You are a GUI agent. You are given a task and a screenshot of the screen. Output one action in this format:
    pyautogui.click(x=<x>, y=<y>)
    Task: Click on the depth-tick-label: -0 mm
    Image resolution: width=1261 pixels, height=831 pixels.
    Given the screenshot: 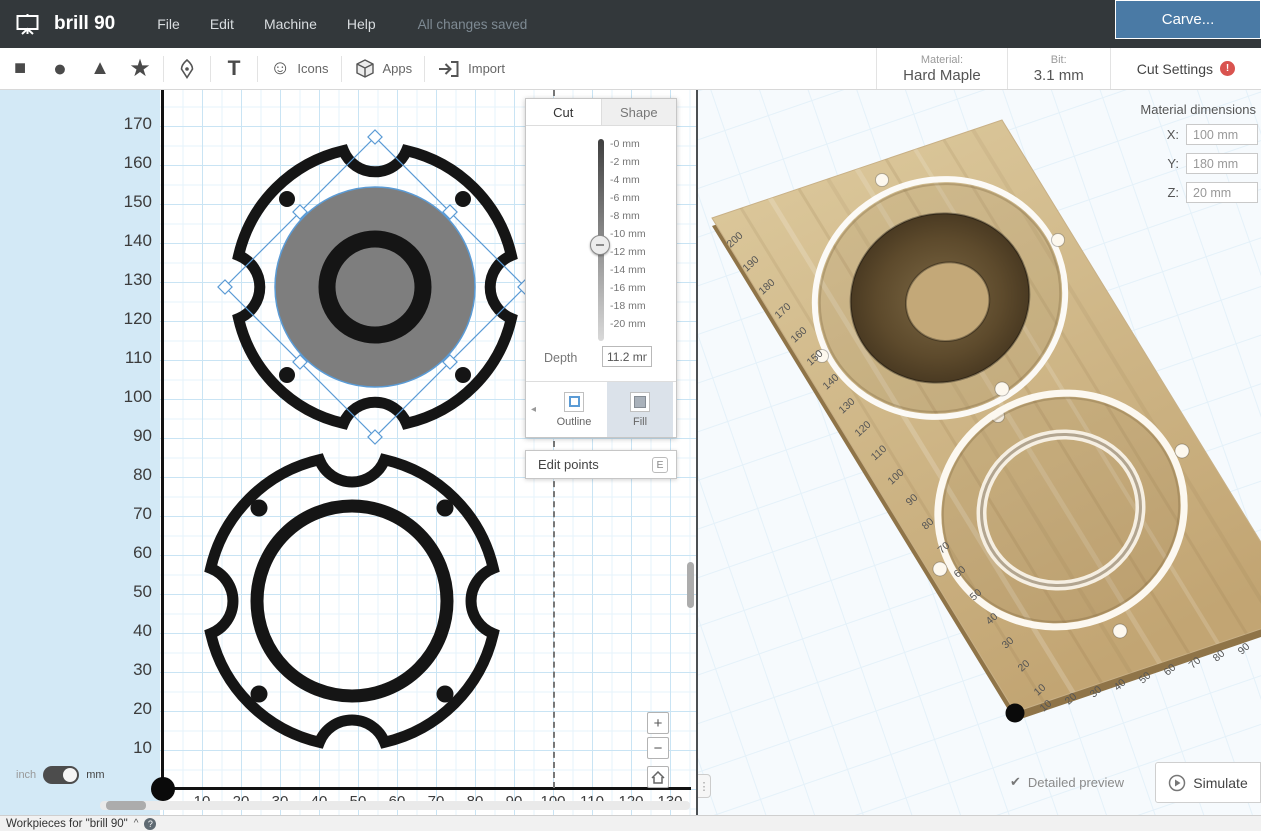 What is the action you would take?
    pyautogui.click(x=625, y=144)
    